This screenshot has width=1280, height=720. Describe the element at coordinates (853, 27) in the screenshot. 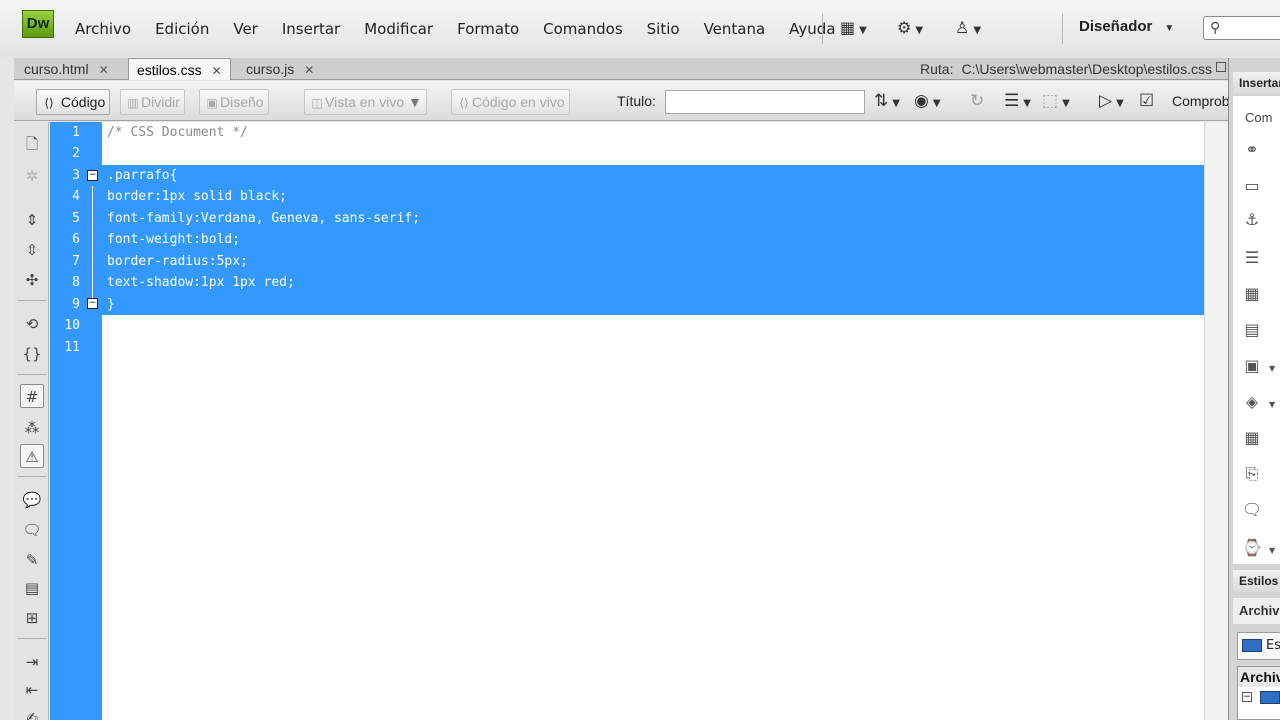

I see `layout-icon: ▦ ▼` at that location.